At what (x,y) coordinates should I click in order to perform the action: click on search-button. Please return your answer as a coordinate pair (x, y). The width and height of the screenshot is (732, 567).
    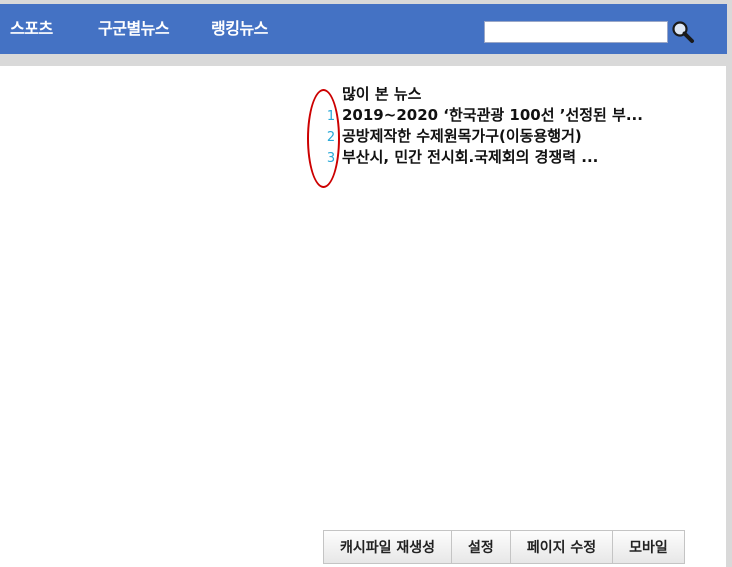
    Looking at the image, I should click on (684, 33).